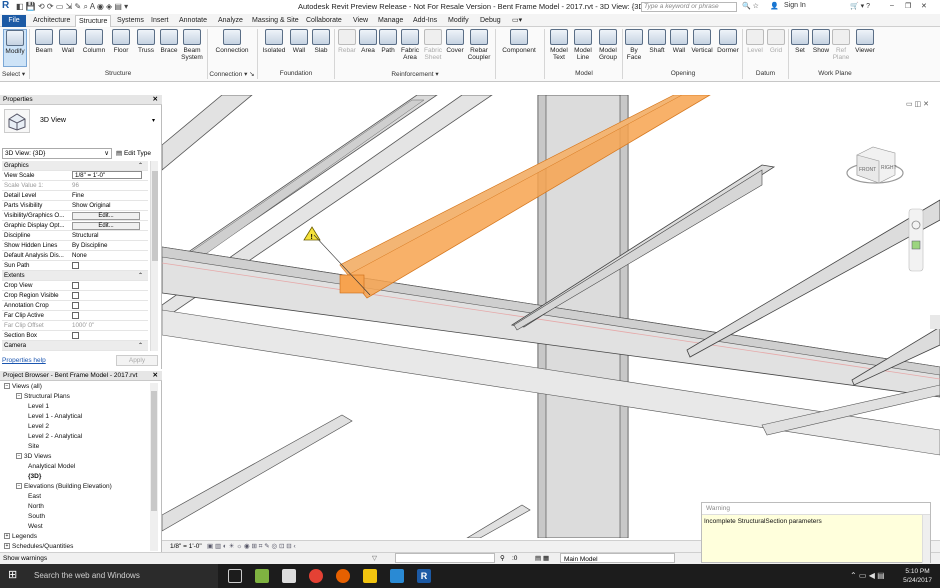 Image resolution: width=940 pixels, height=588 pixels. What do you see at coordinates (75, 276) in the screenshot?
I see `property-section: Extents ⌃` at bounding box center [75, 276].